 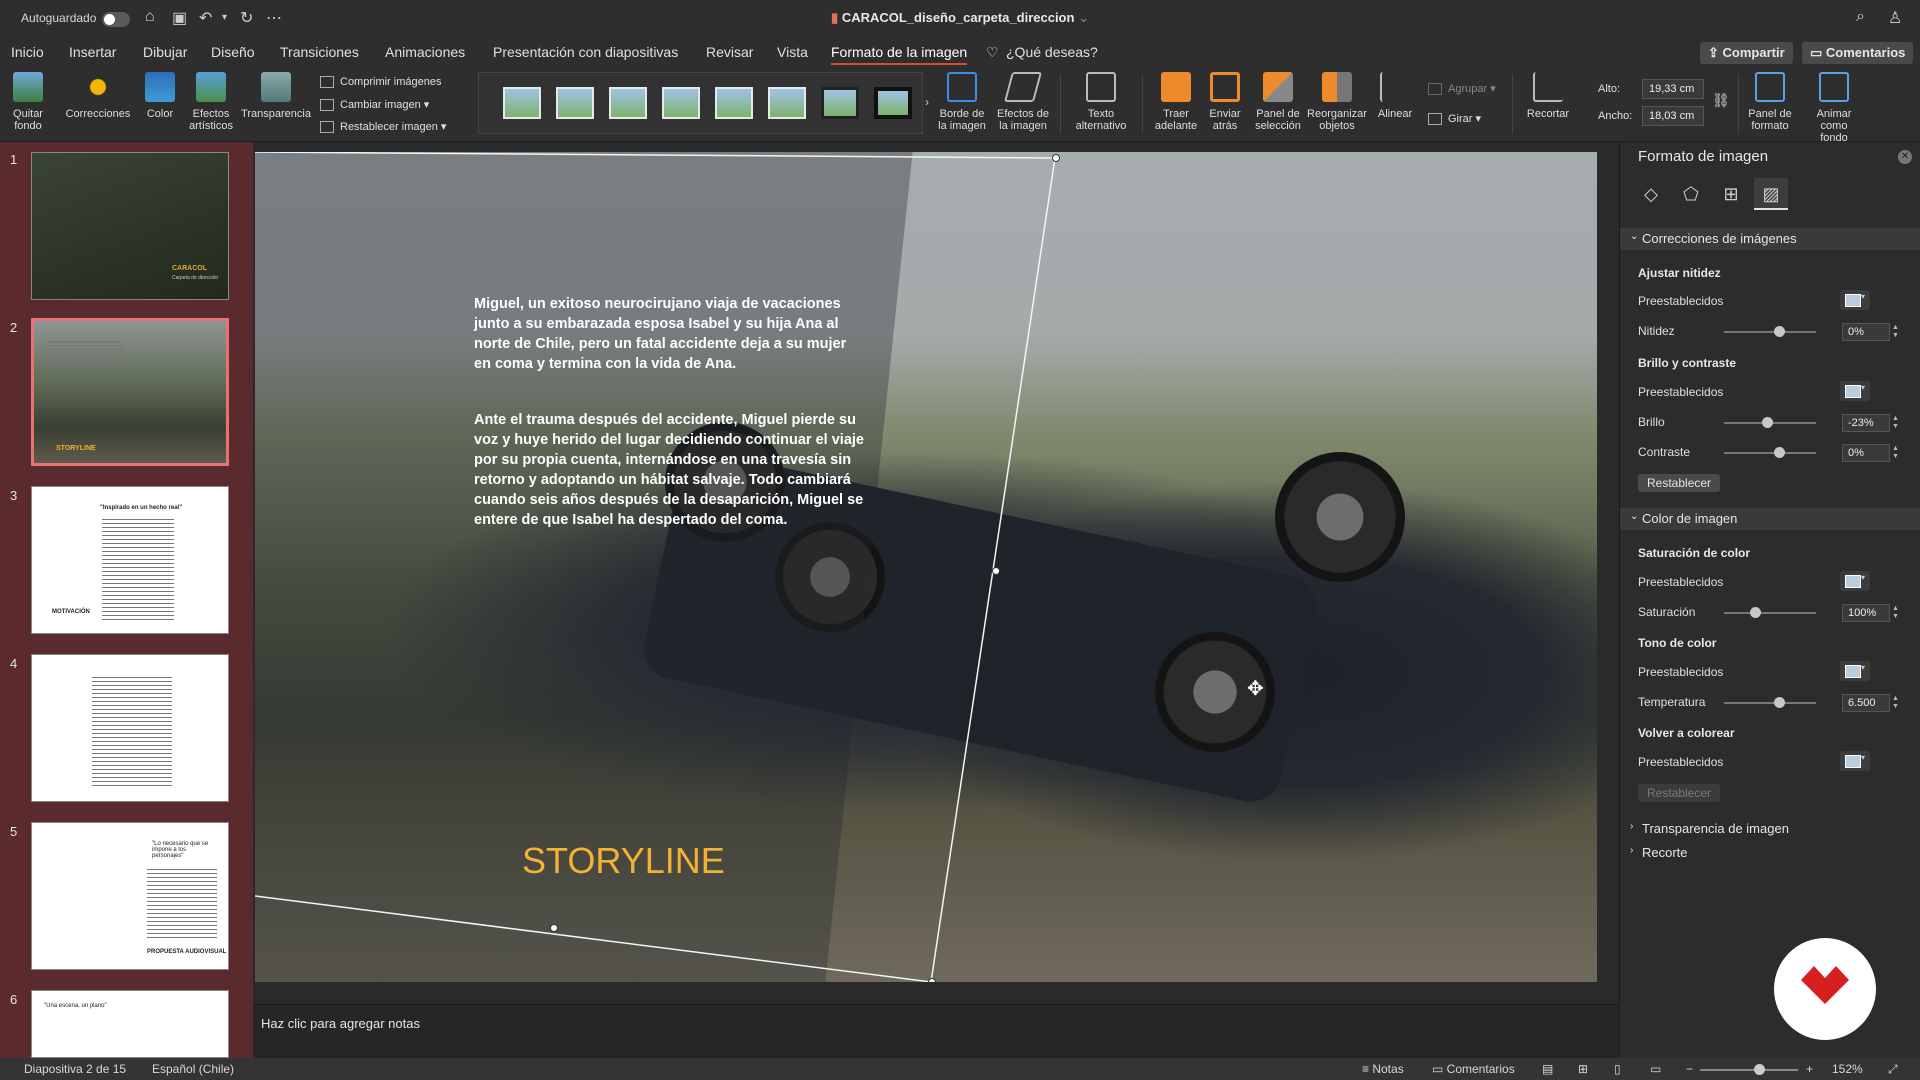 I want to click on search-icon: ⌕, so click(x=1860, y=17).